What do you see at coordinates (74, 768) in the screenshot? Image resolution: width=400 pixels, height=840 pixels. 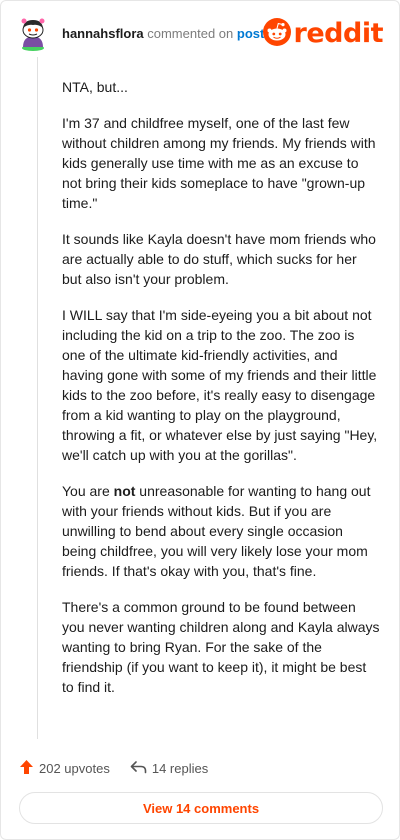 I see `upvote-count: 202 upvotes` at bounding box center [74, 768].